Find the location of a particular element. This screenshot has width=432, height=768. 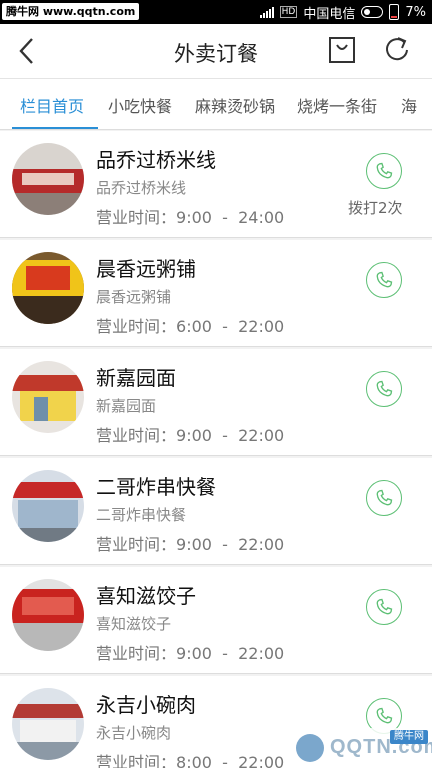

restaurant-subtitle: 品乔过桥米线 is located at coordinates (141, 188).